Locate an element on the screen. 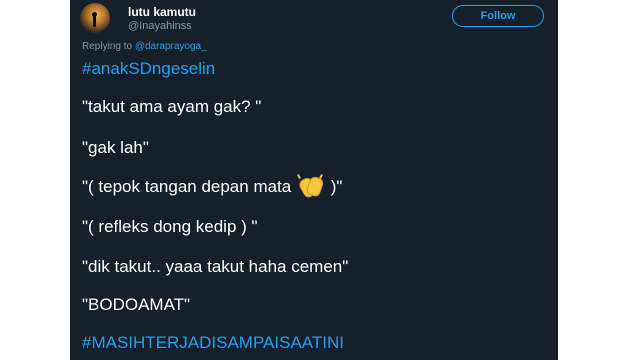  tweet-line-3: "( tepok tangan depan mata )" is located at coordinates (212, 186).